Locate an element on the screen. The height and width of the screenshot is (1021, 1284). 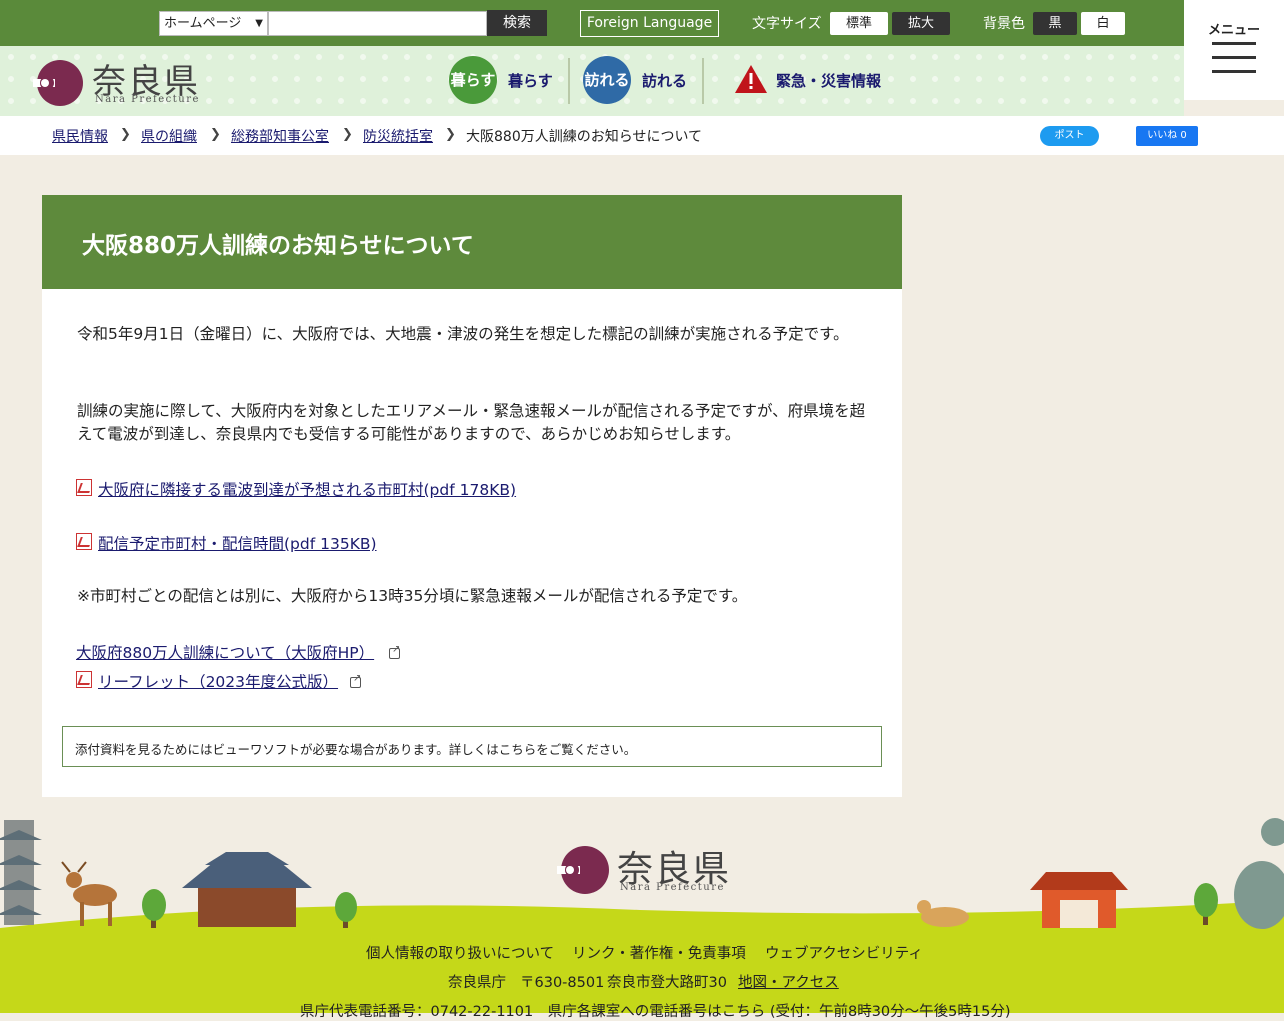
breadcrumb-item: 県の組織 is located at coordinates (169, 136).